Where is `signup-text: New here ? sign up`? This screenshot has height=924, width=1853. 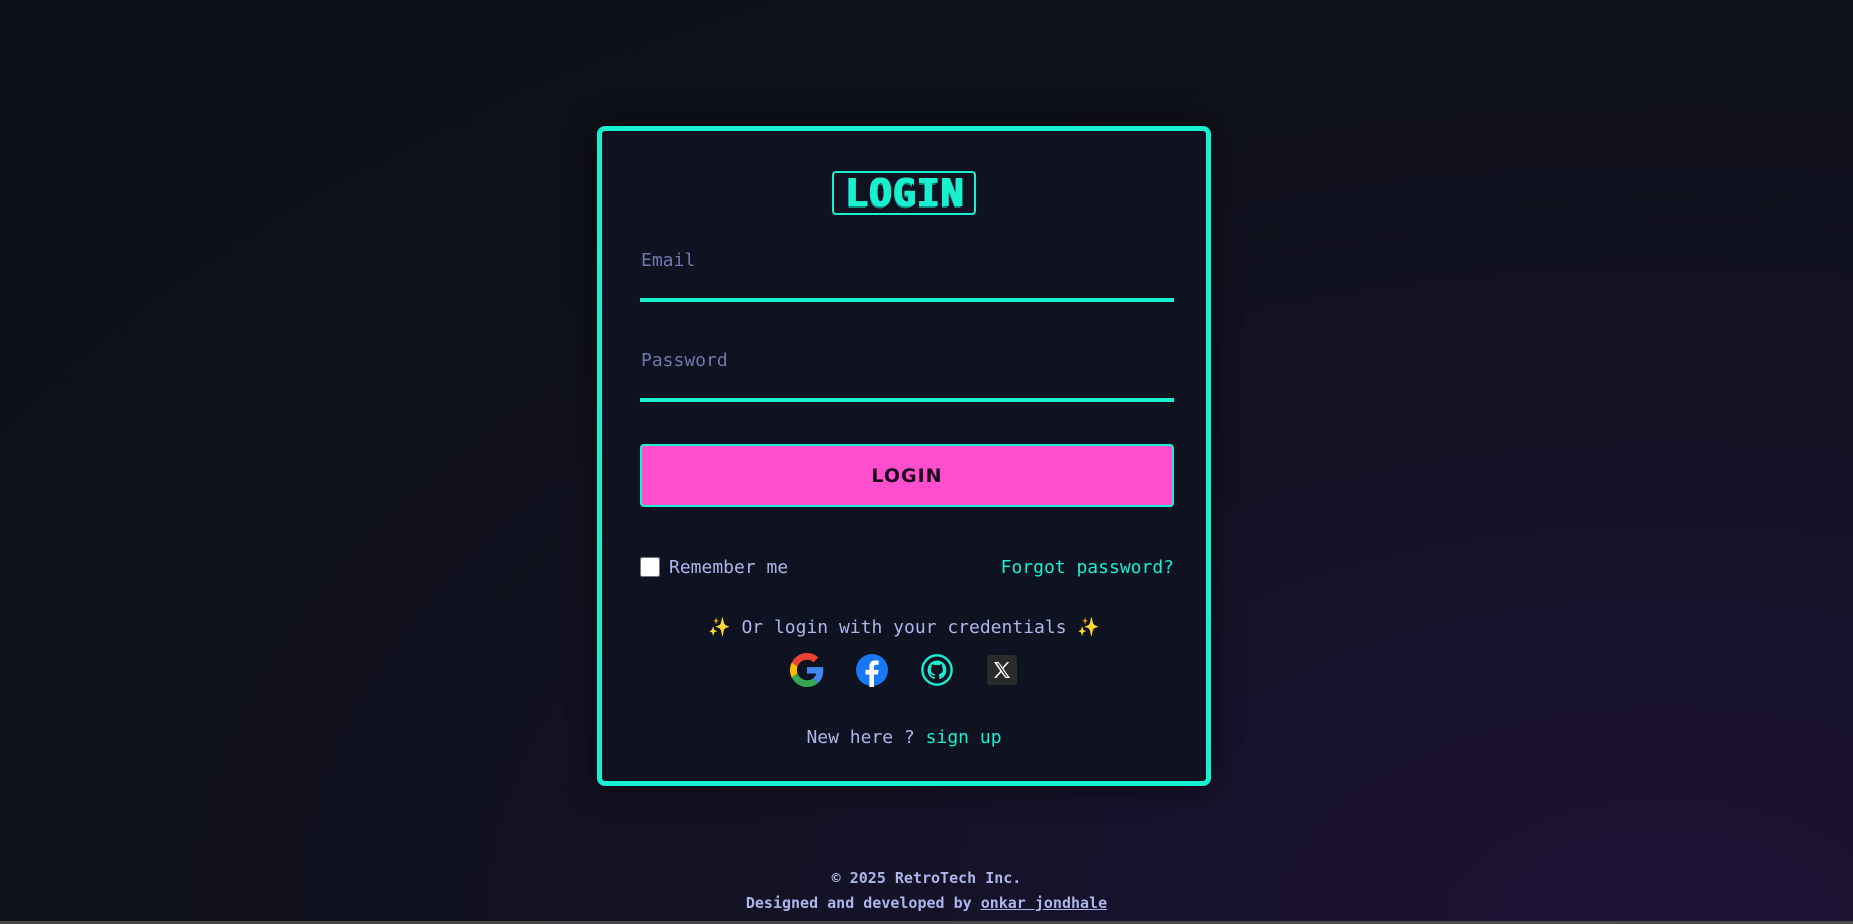
signup-text: New here ? sign up is located at coordinates (904, 737).